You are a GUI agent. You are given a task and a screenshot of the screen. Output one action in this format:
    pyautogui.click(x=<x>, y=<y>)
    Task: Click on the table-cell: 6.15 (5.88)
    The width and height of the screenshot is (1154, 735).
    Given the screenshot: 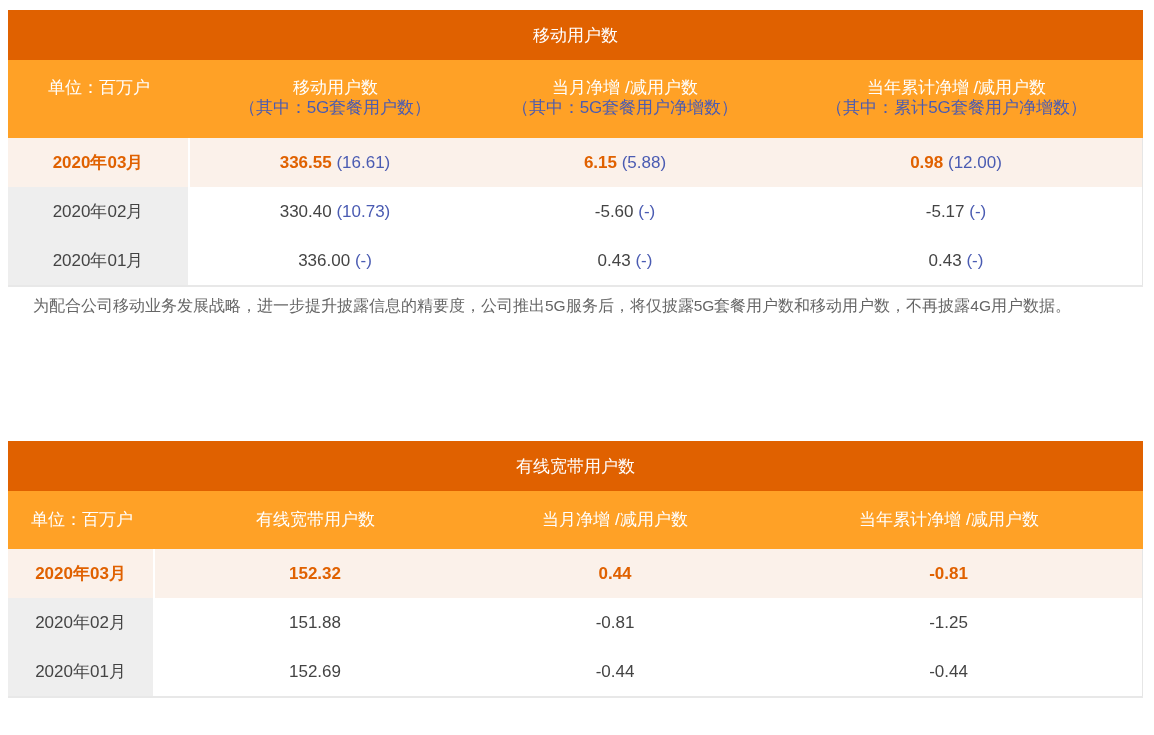 What is the action you would take?
    pyautogui.click(x=625, y=162)
    